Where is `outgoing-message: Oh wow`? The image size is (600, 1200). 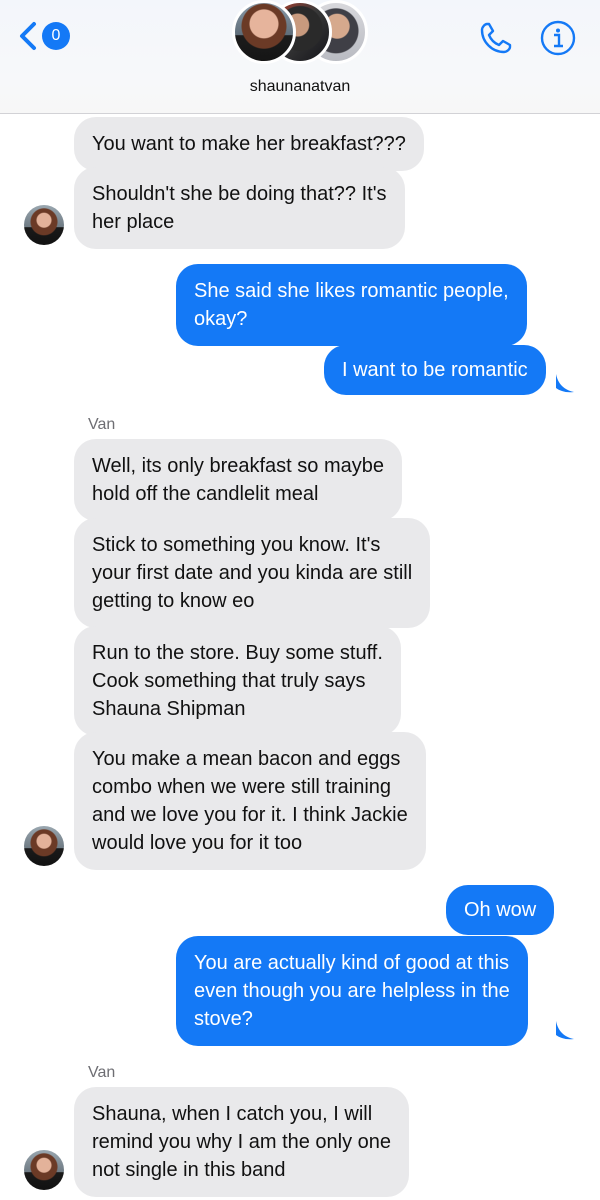 outgoing-message: Oh wow is located at coordinates (500, 910).